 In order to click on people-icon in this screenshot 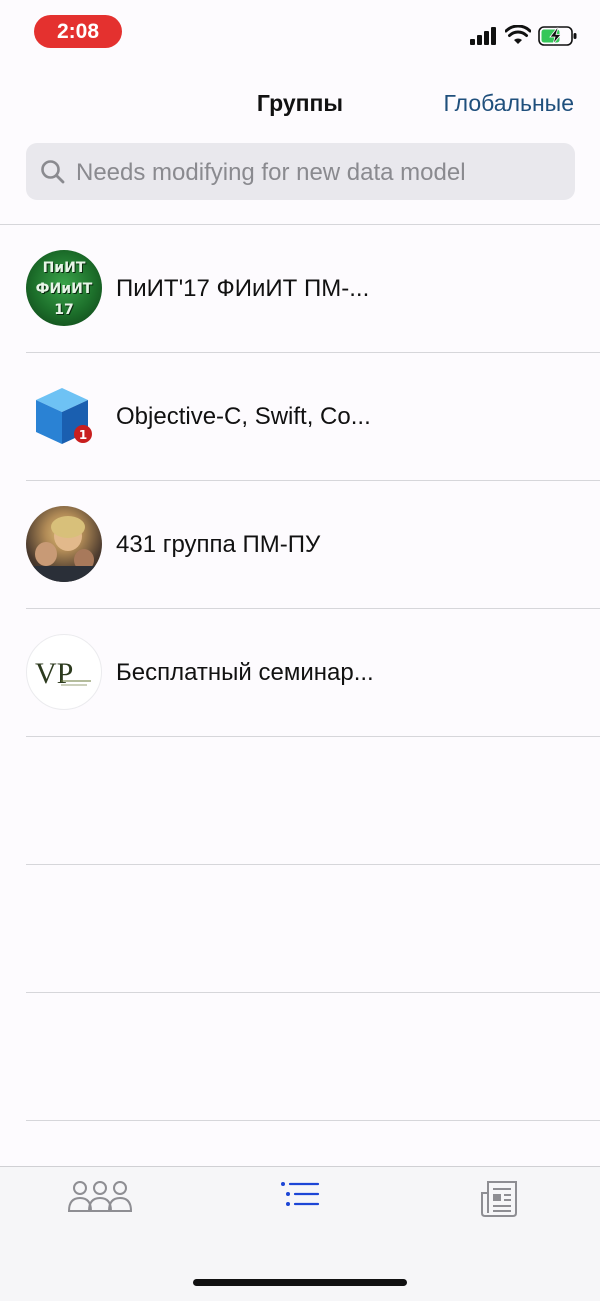, I will do `click(100, 1196)`.